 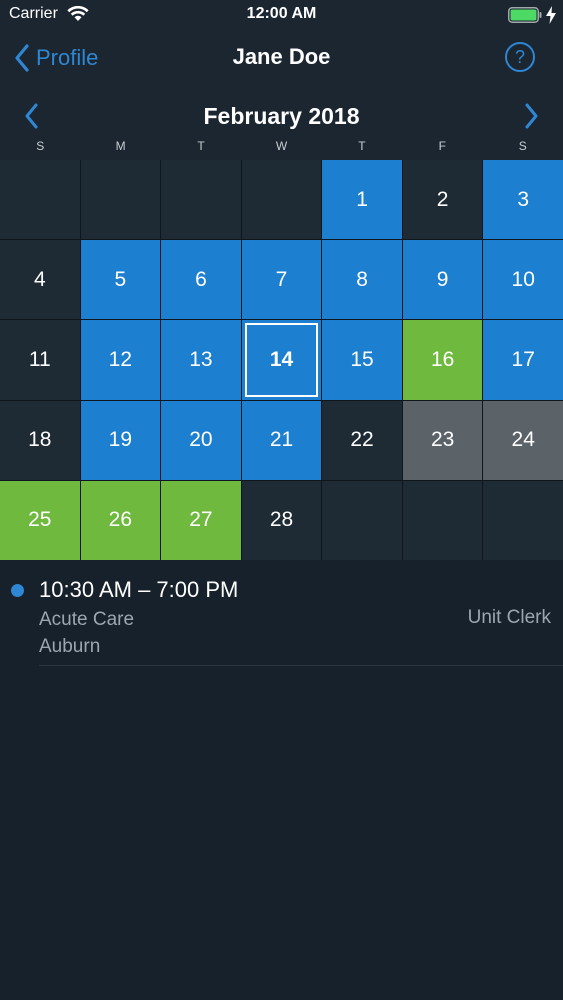 I want to click on navigation-bar: Profile Jane Doe ?, so click(x=281, y=58).